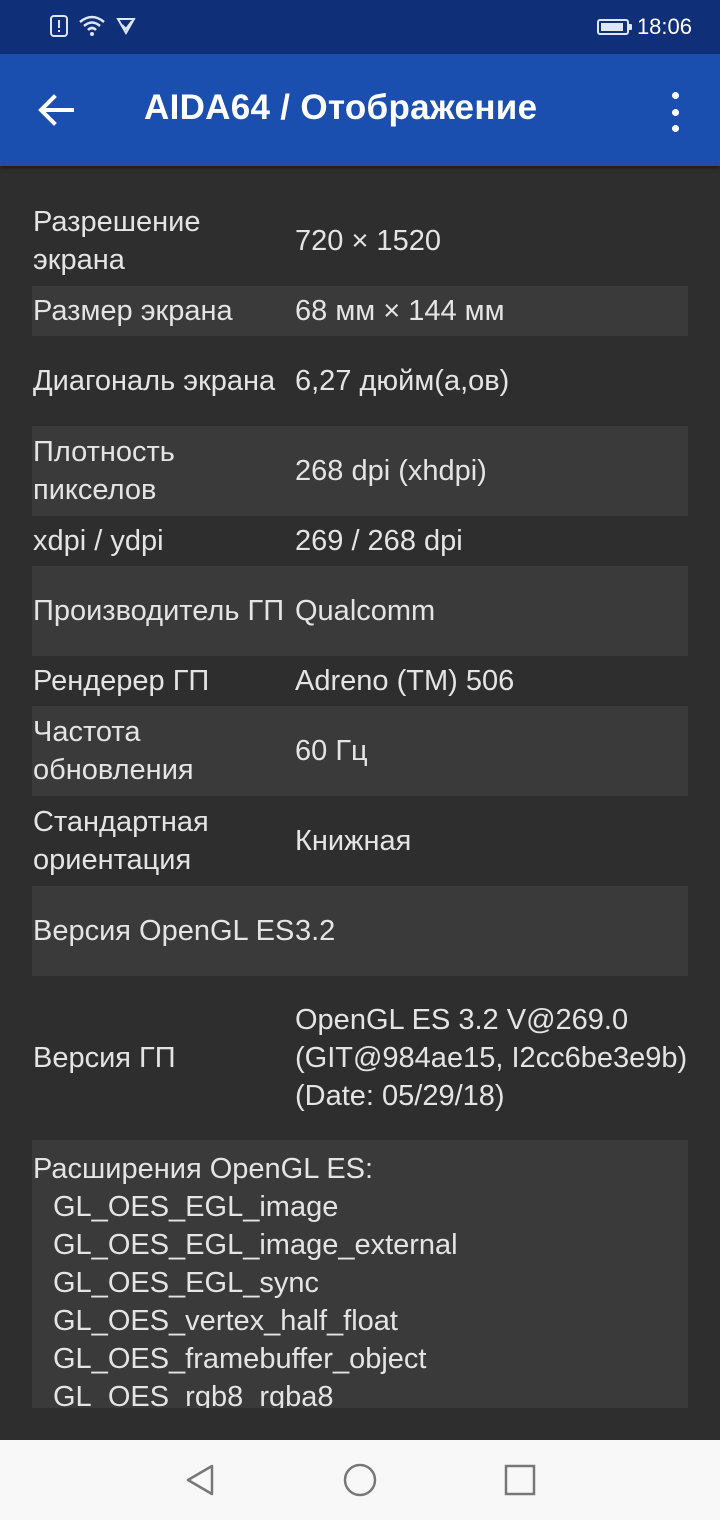 This screenshot has width=720, height=1520. Describe the element at coordinates (315, 931) in the screenshot. I see `info-value: 3.2` at that location.